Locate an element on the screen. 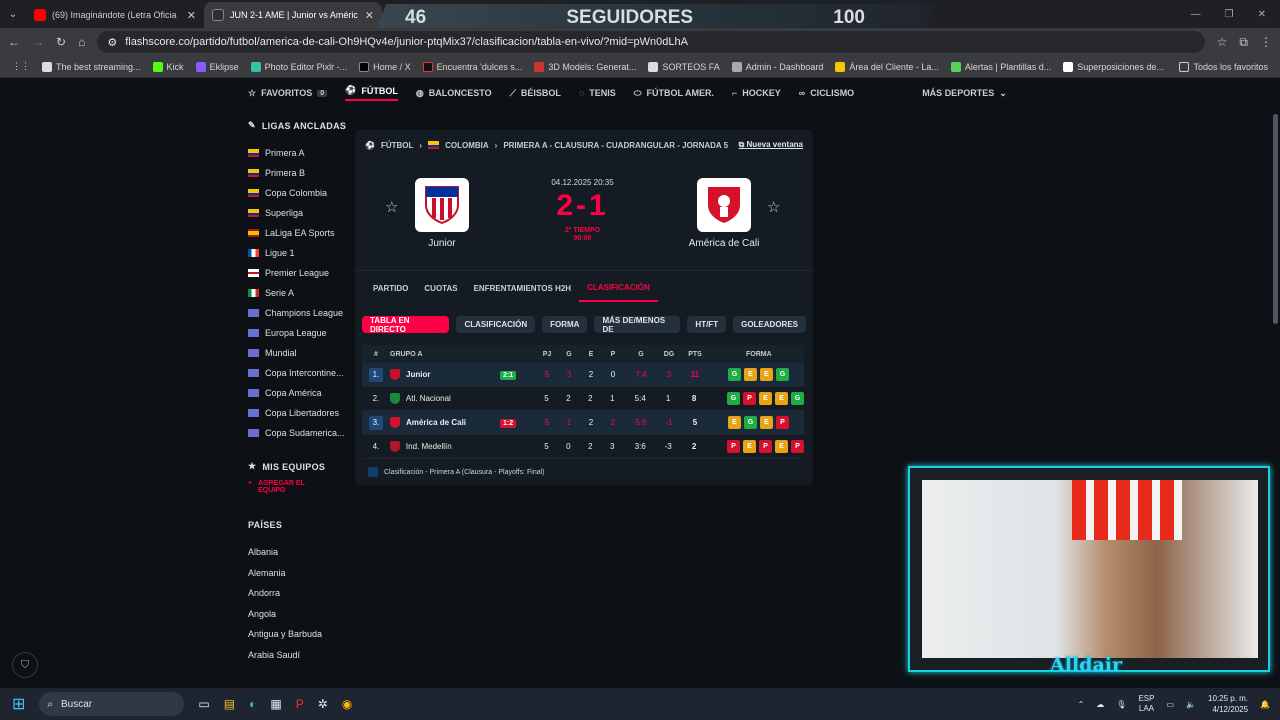 Image resolution: width=1280 pixels, height=720 pixels. pinned-league-item: Copa América is located at coordinates (298, 393).